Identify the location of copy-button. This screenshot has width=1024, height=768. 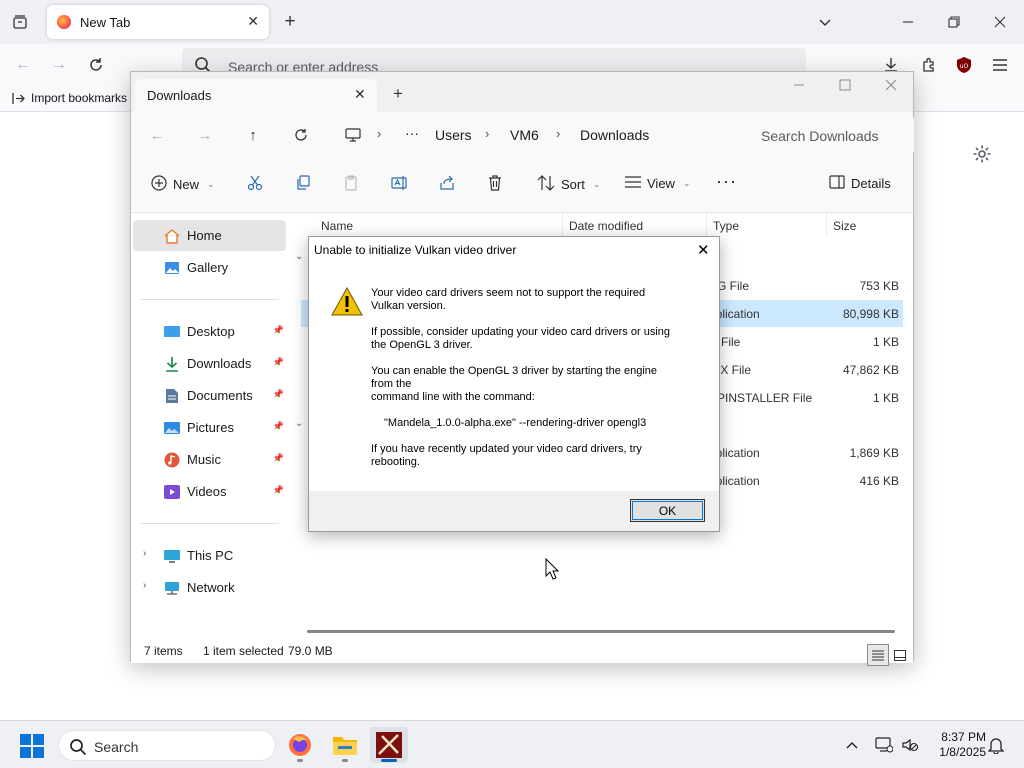
(303, 184).